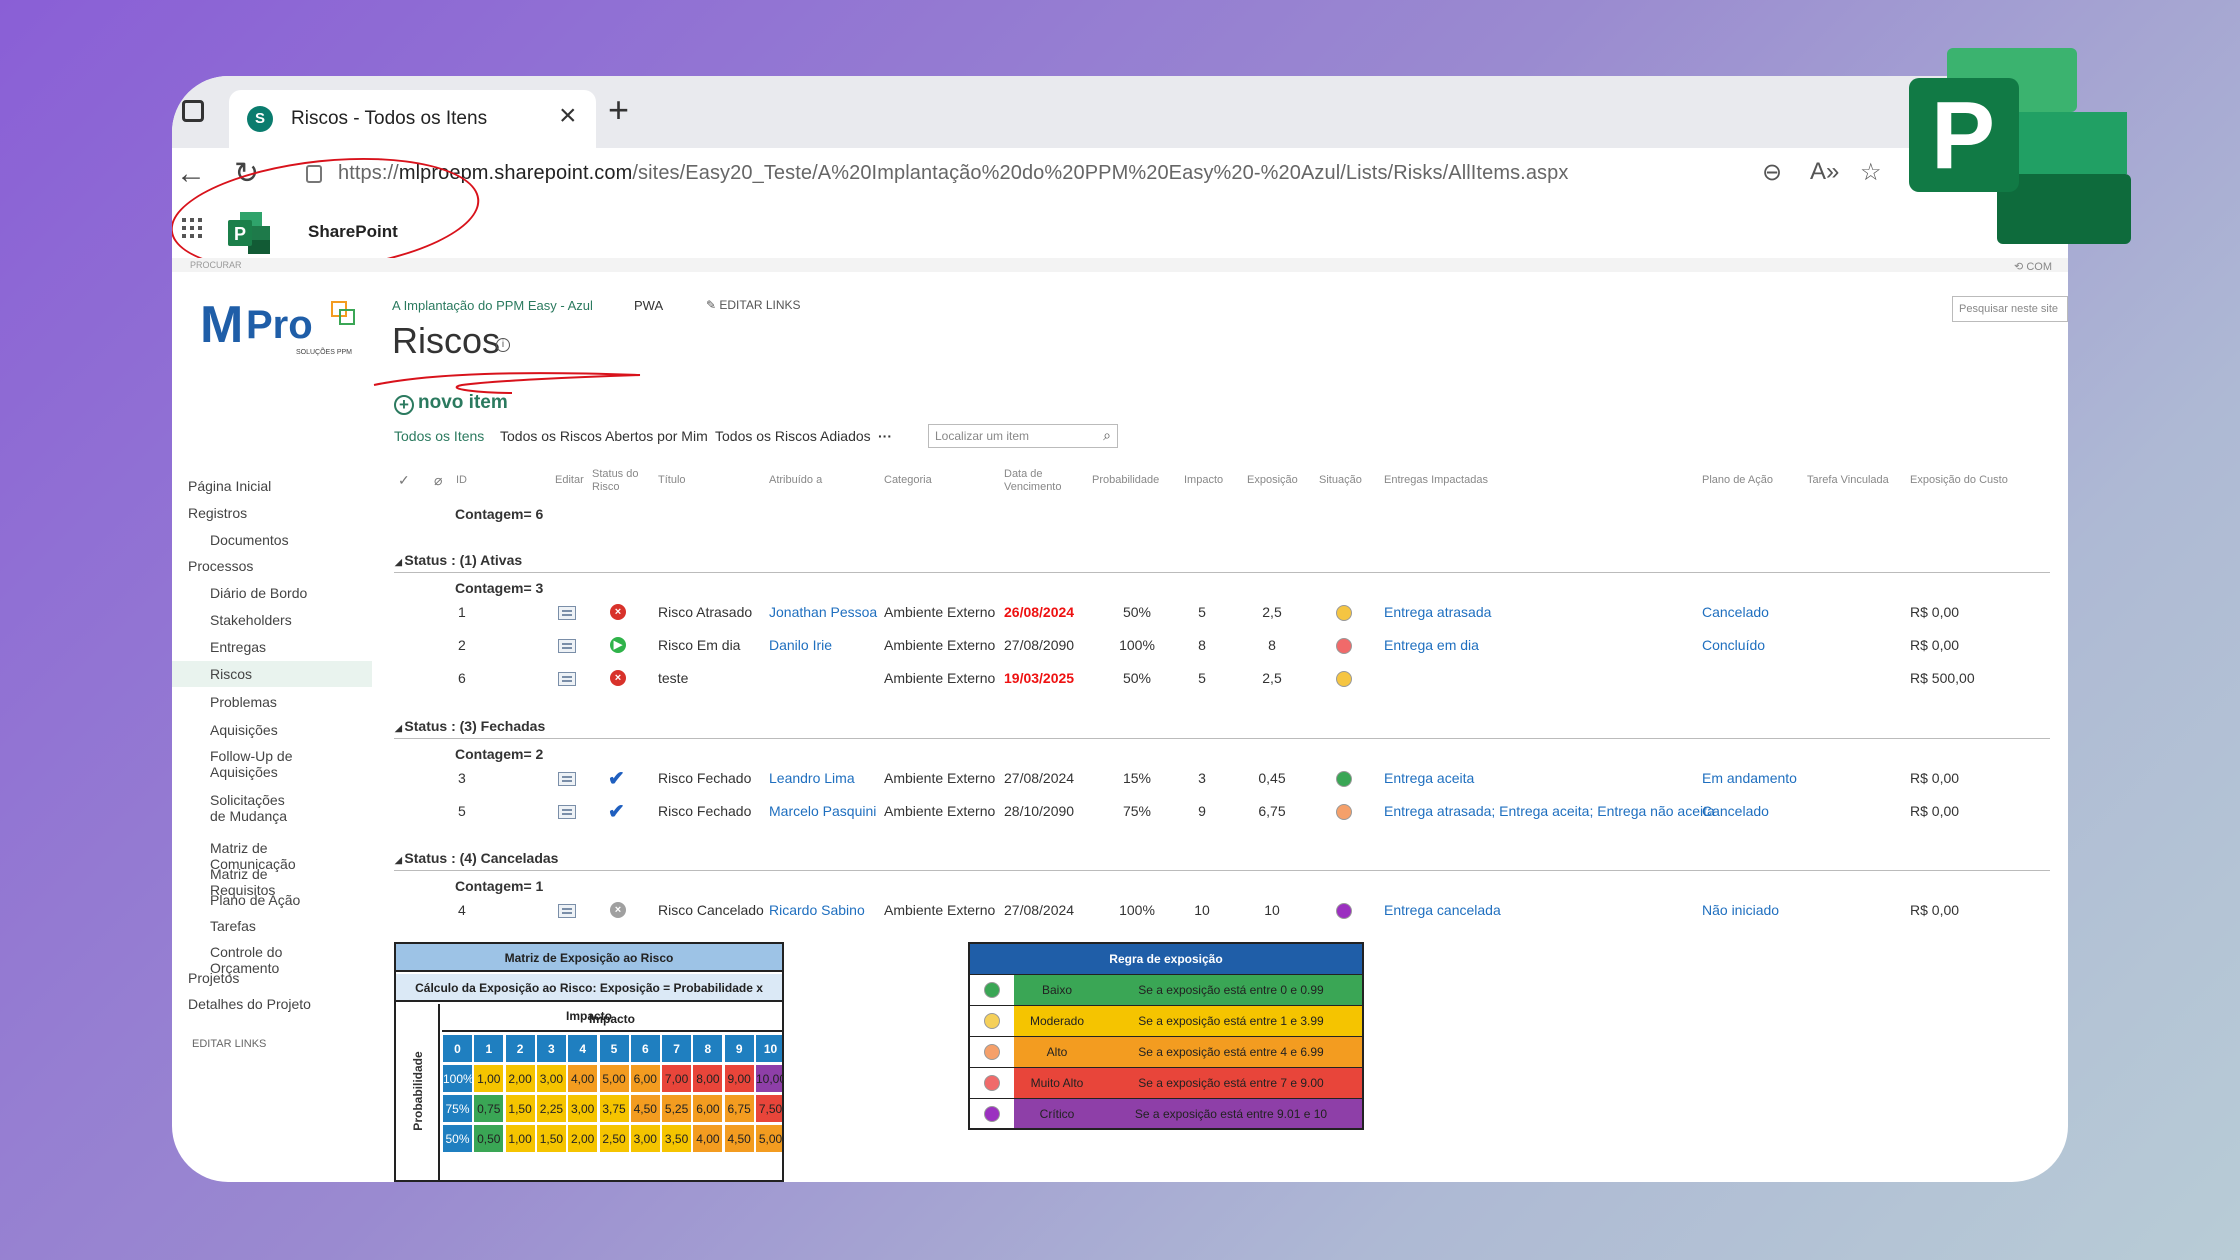 The image size is (2240, 1260). I want to click on breadcrumb-site: A Implantação do PPM Easy - Azul, so click(492, 305).